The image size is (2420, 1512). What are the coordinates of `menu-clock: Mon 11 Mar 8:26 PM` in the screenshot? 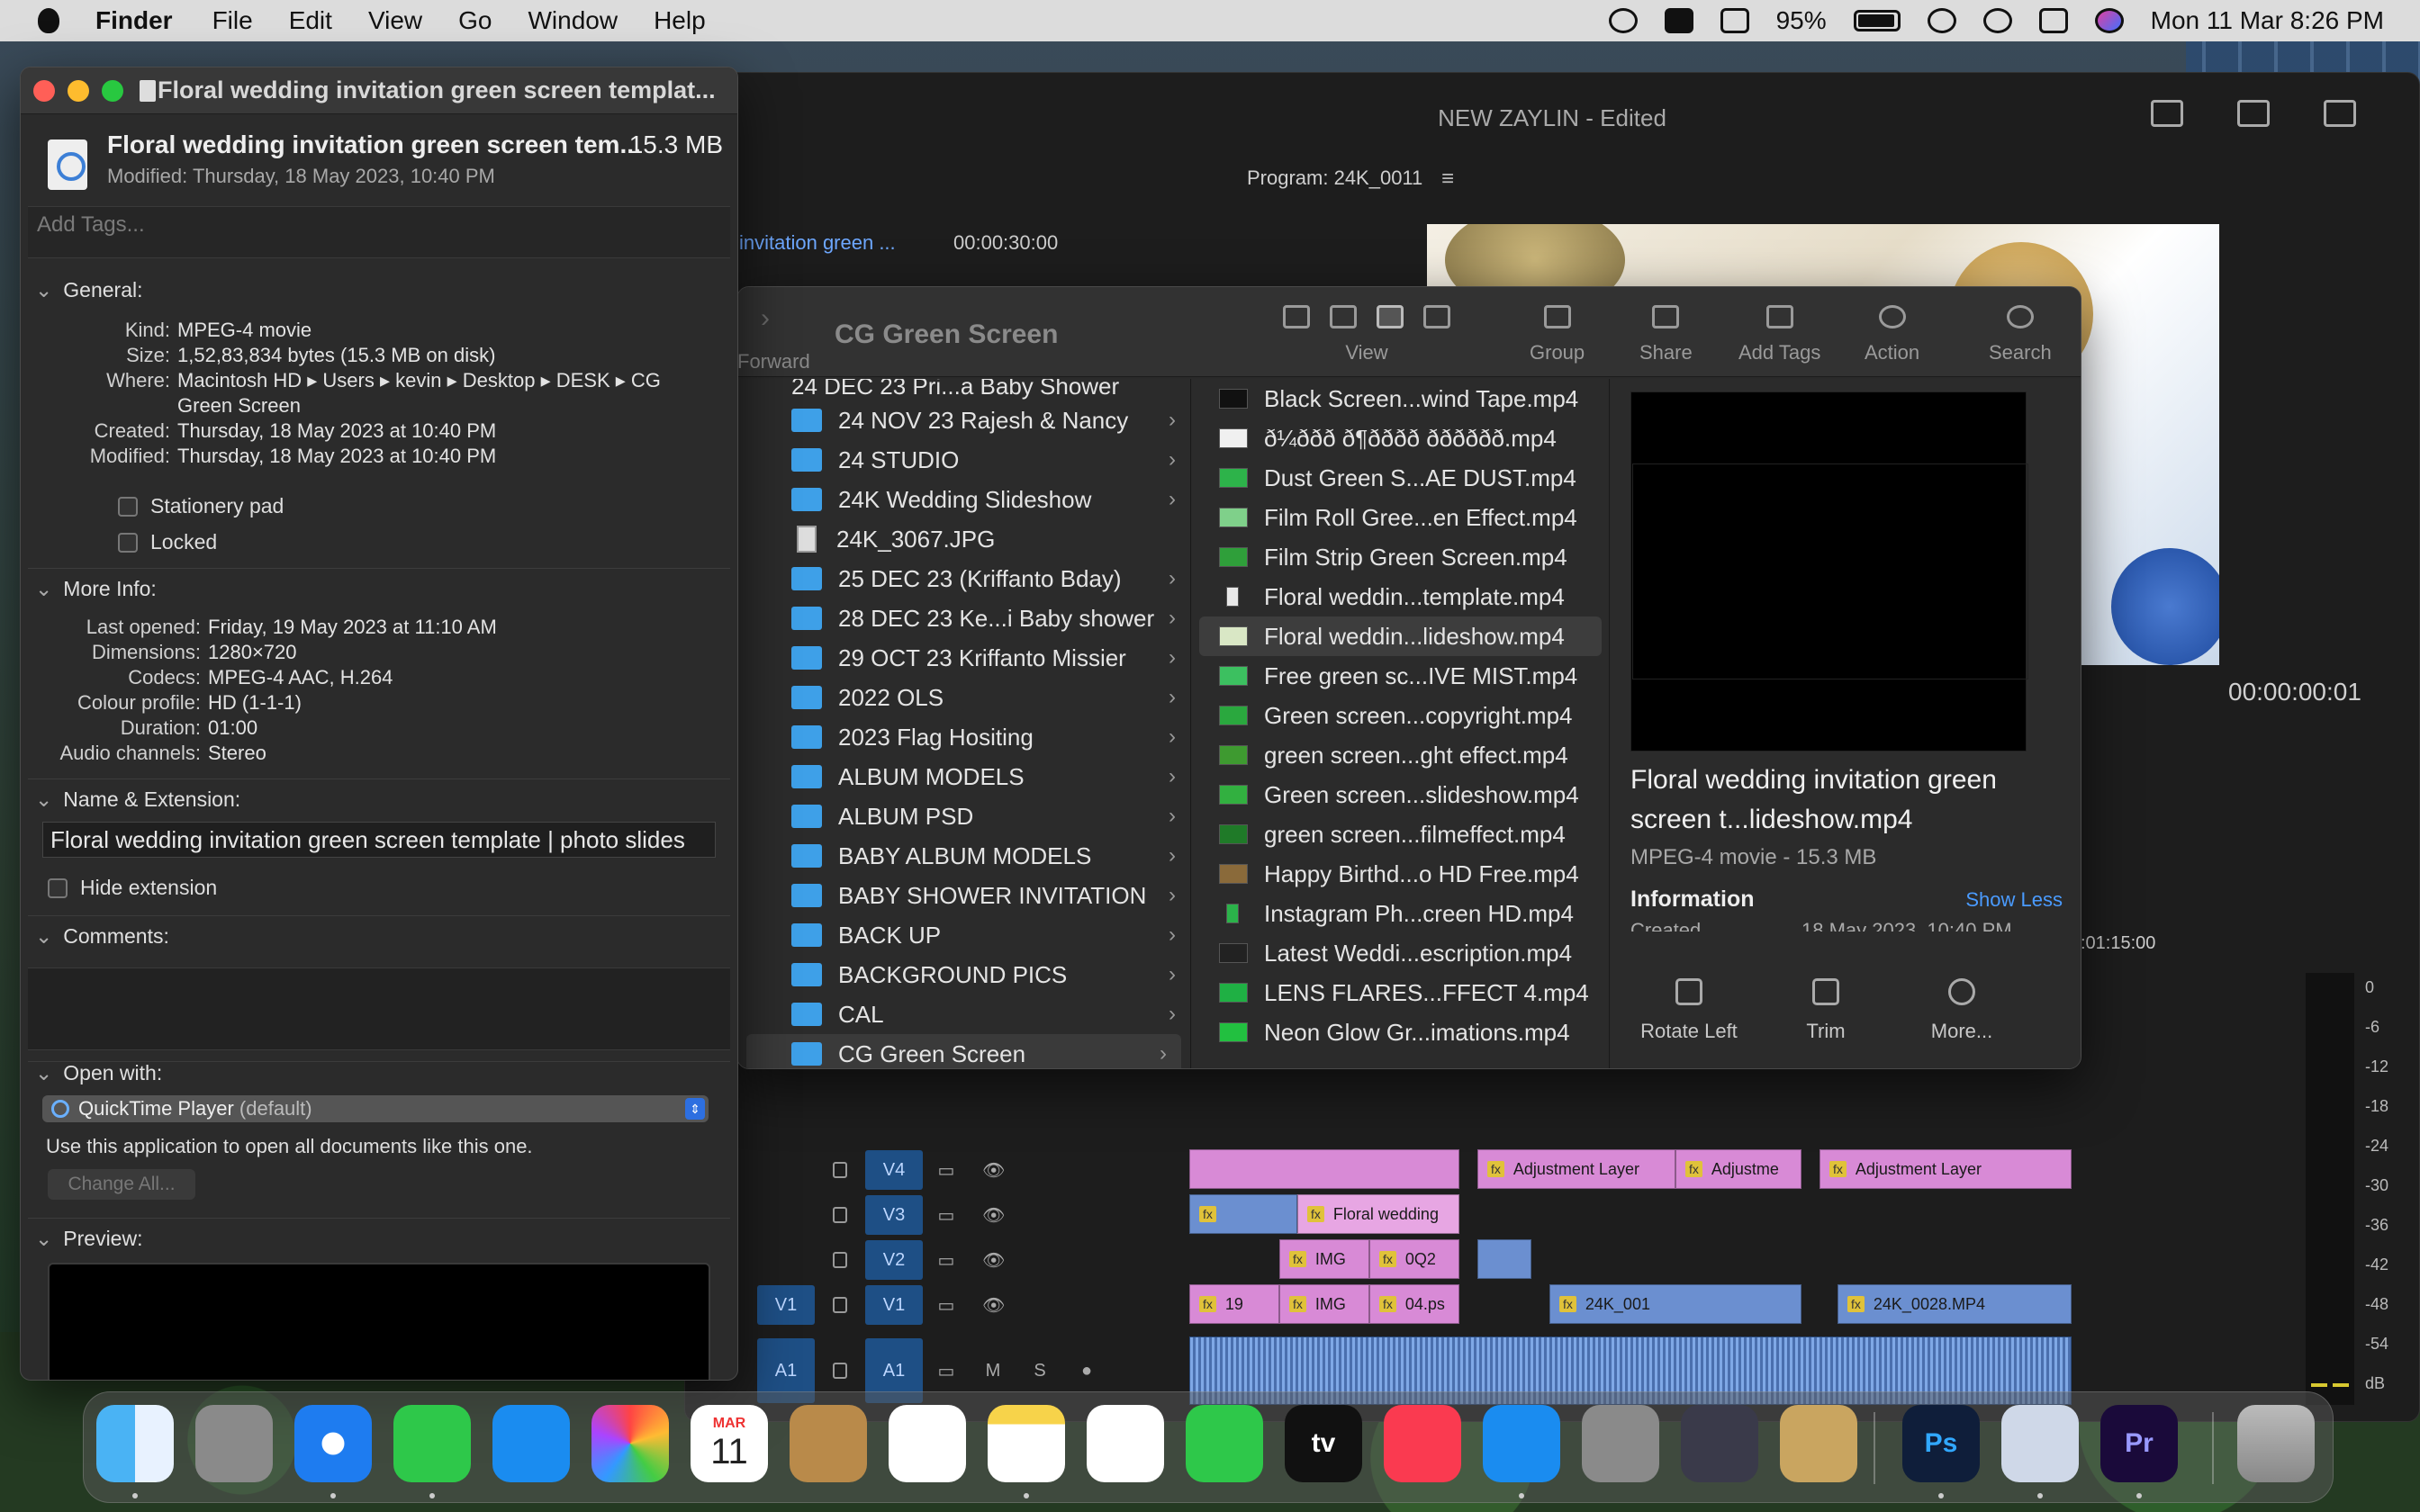 It's located at (2267, 20).